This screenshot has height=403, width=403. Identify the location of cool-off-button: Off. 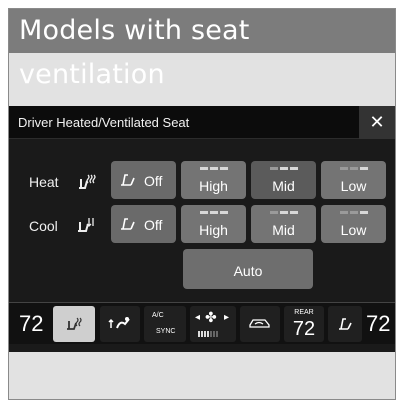
(143, 224).